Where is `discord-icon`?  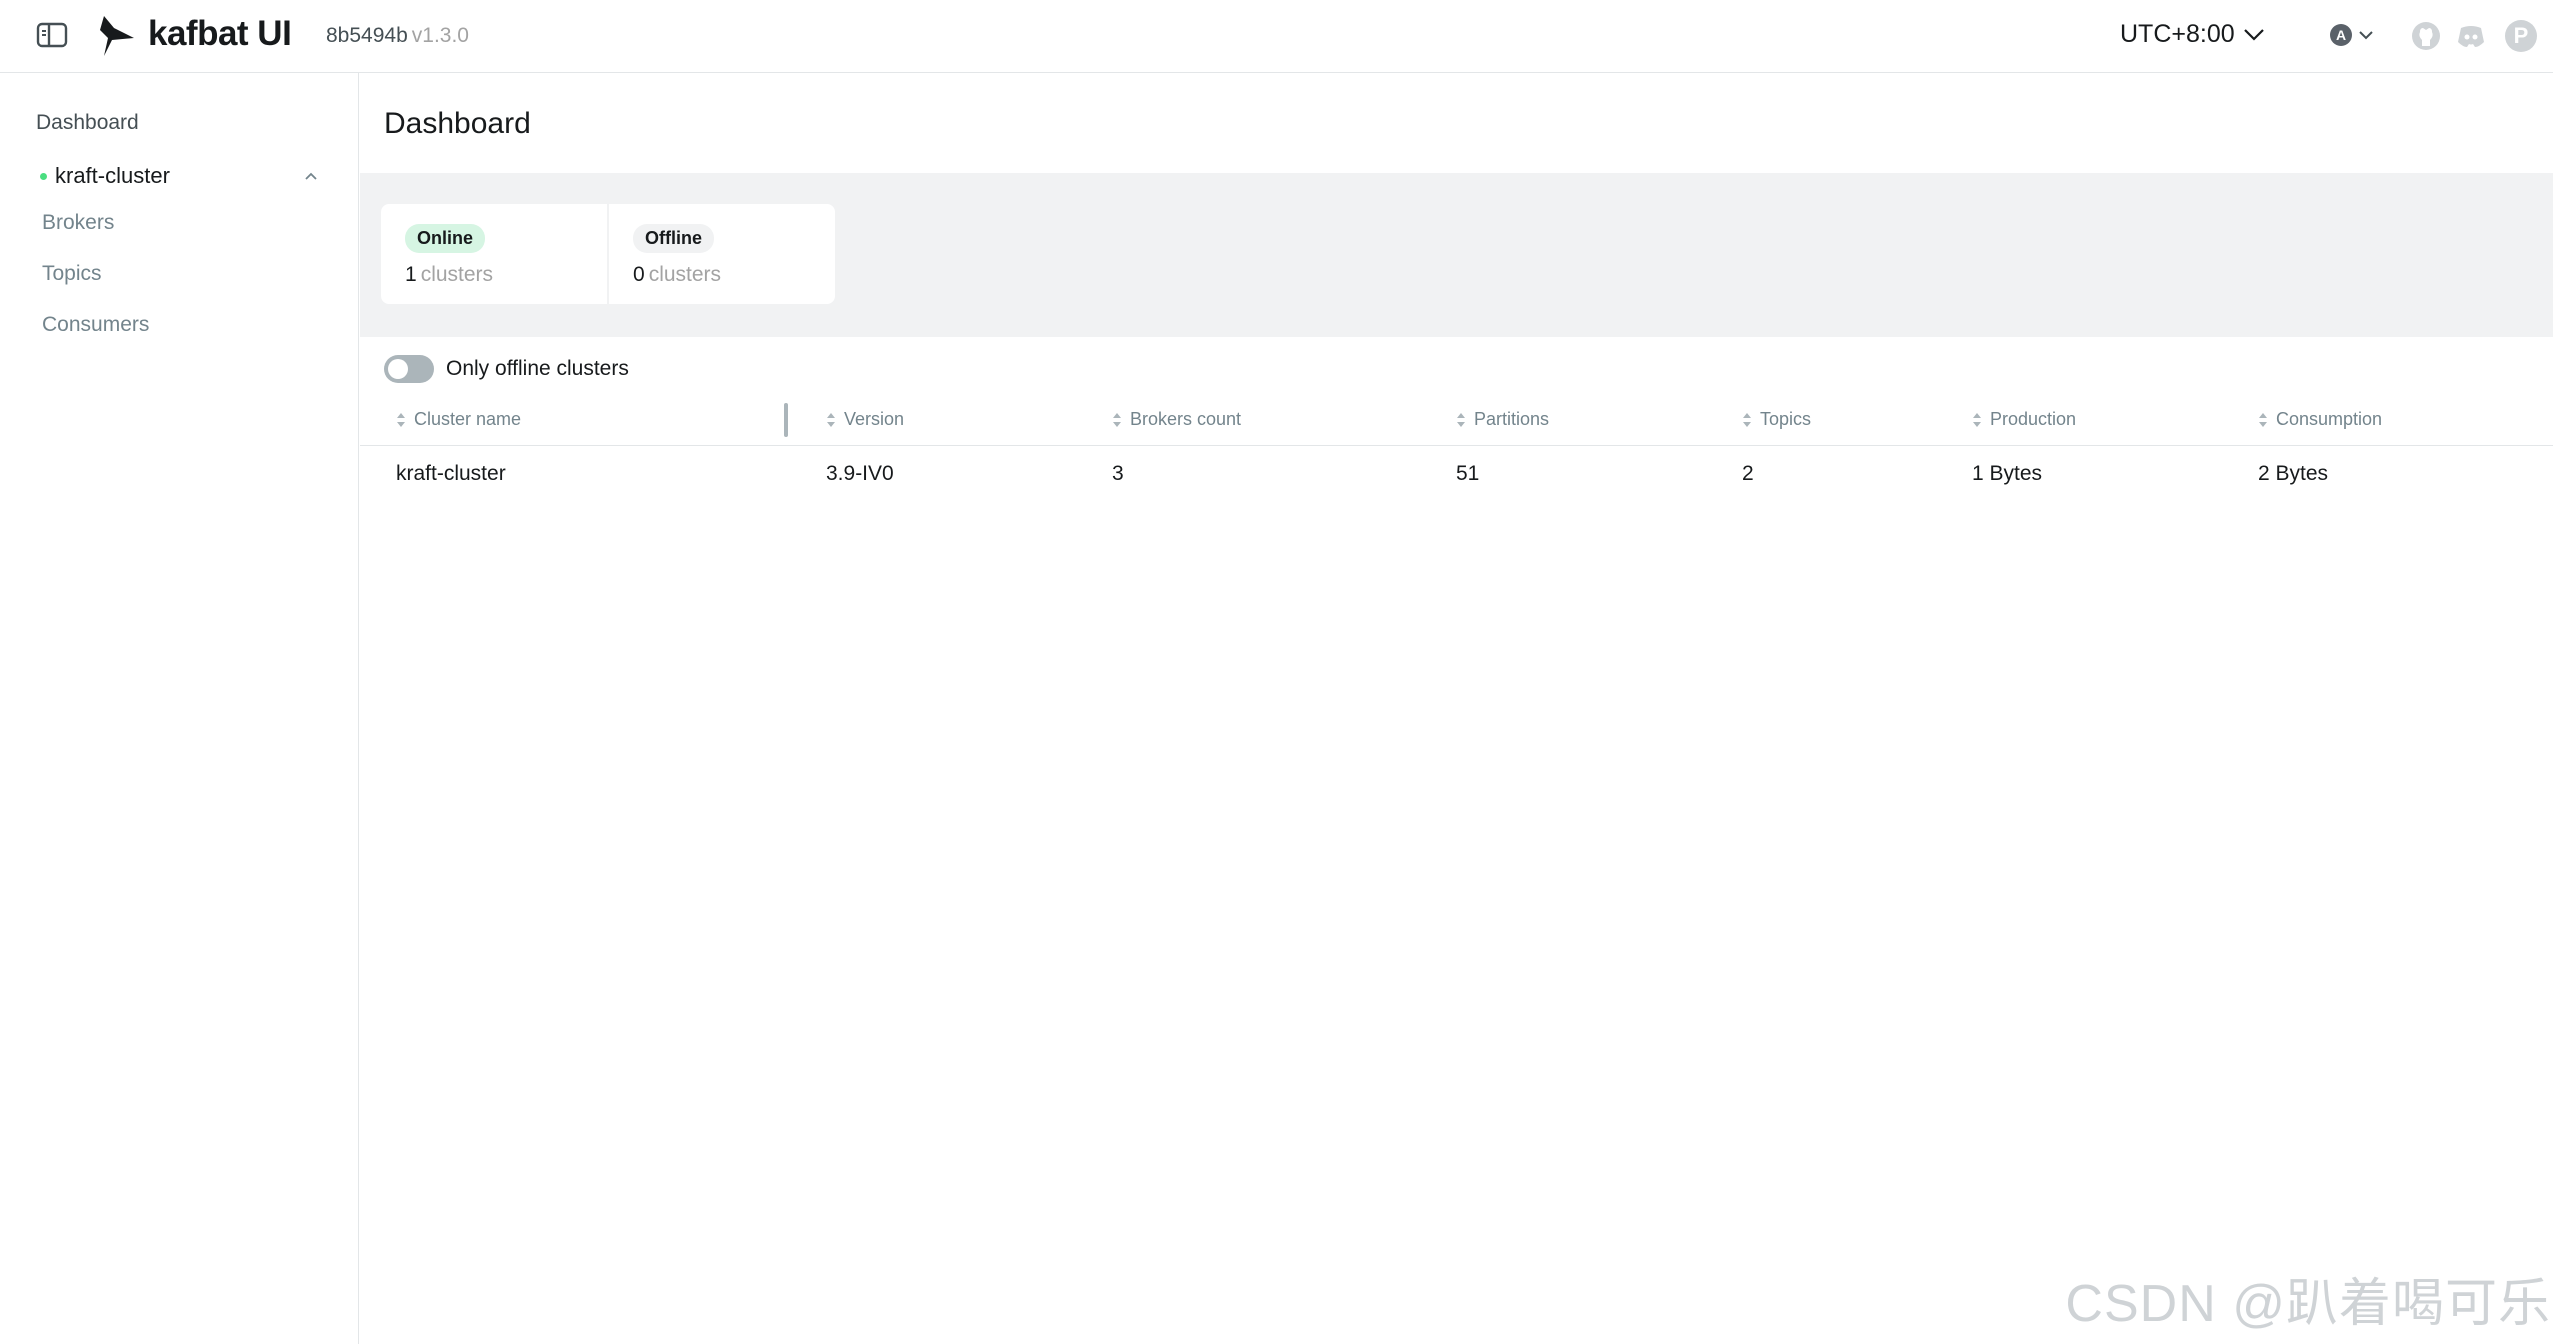 discord-icon is located at coordinates (2471, 36).